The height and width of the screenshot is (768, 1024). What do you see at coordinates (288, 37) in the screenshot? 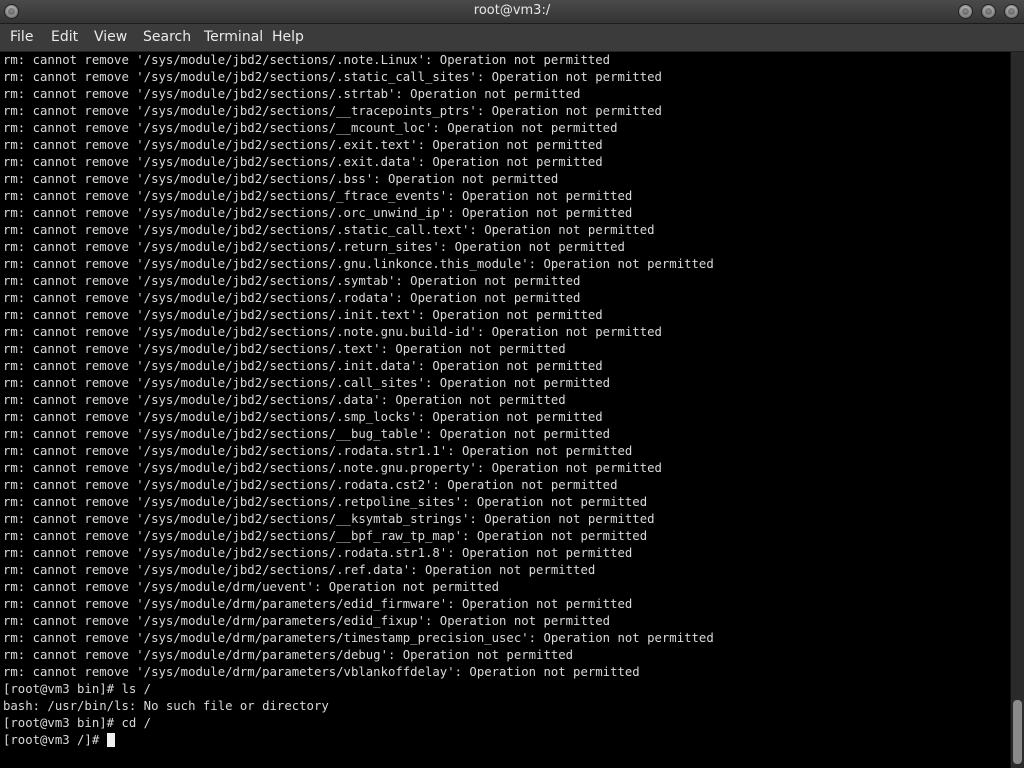
I see `menu-help: Help` at bounding box center [288, 37].